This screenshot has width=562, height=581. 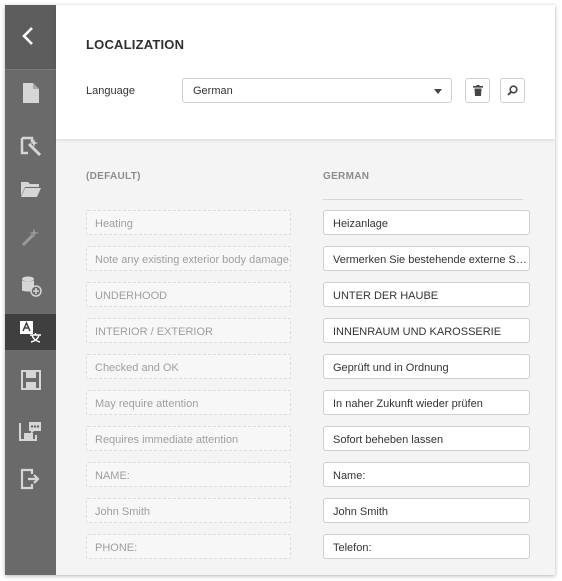 I want to click on chevron-down-icon, so click(x=438, y=91).